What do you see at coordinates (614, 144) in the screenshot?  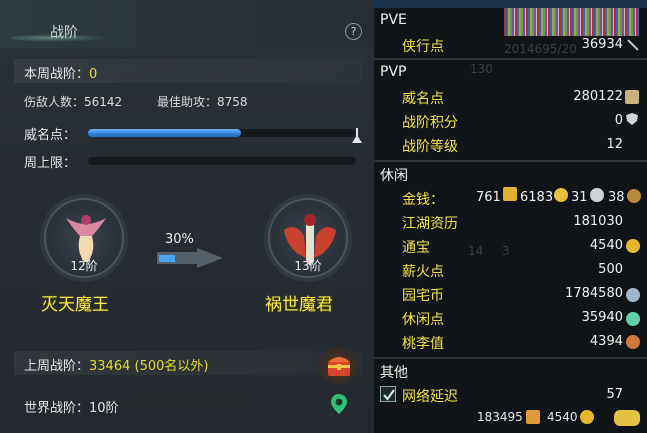 I see `pvp-value-2: 12` at bounding box center [614, 144].